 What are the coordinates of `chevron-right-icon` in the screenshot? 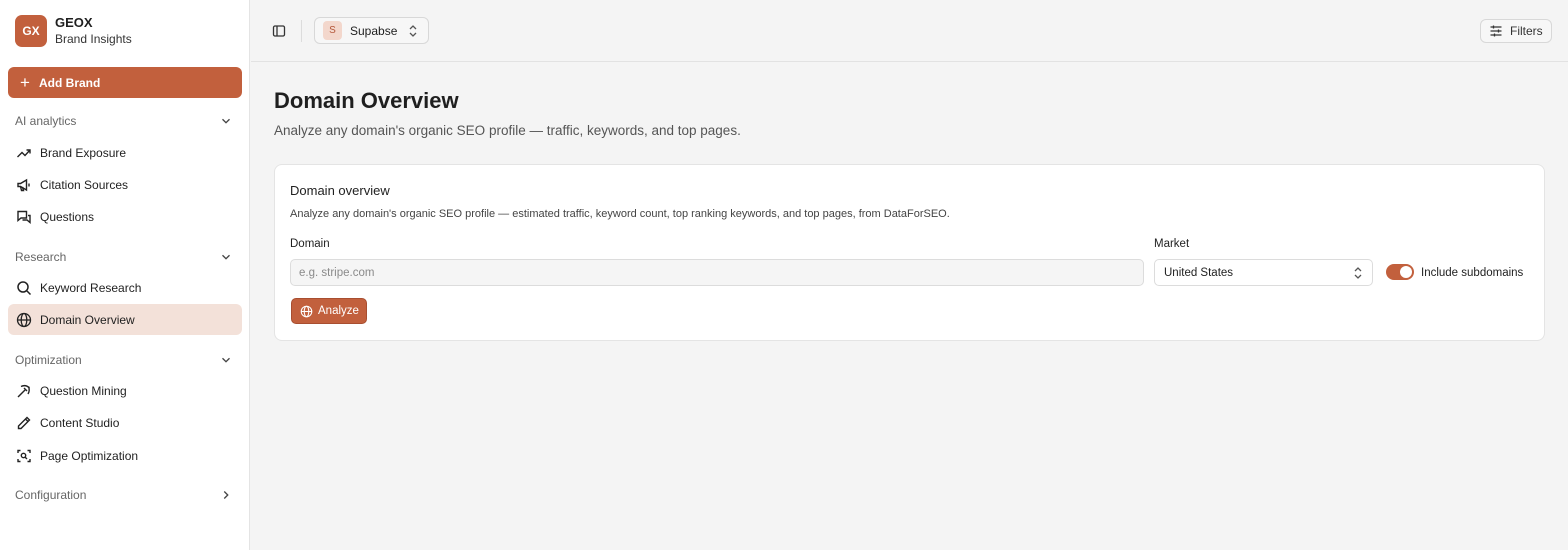 It's located at (226, 495).